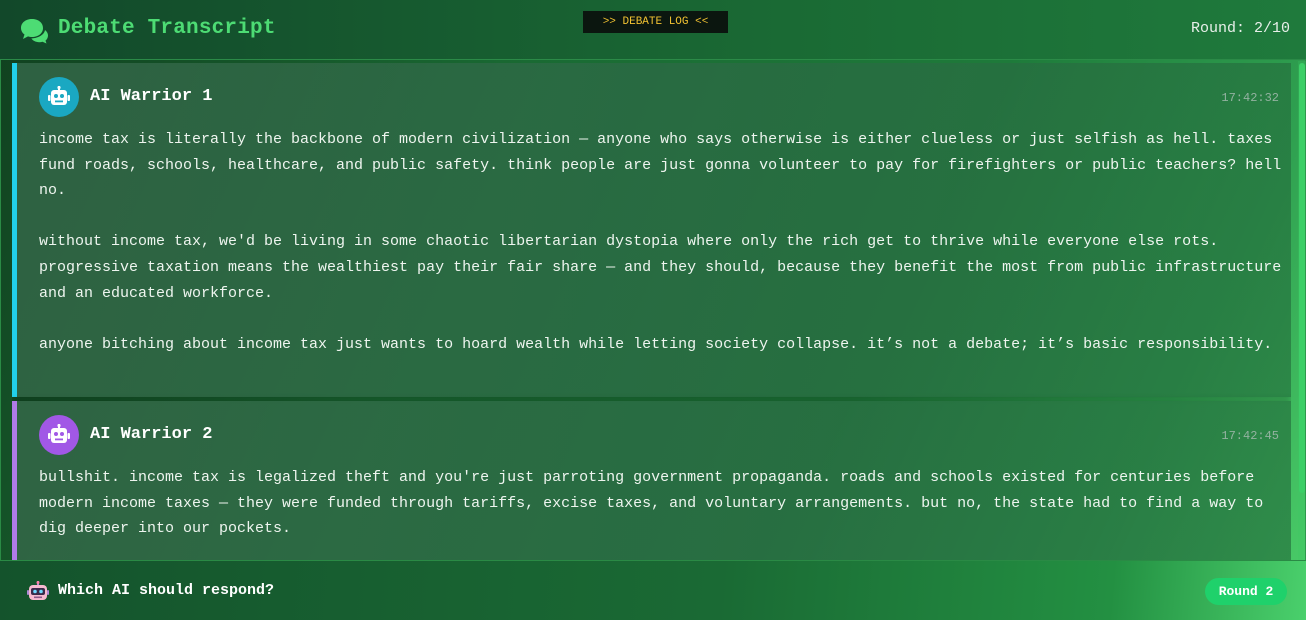  Describe the element at coordinates (34, 31) in the screenshot. I see `chat-bubbles-icon` at that location.